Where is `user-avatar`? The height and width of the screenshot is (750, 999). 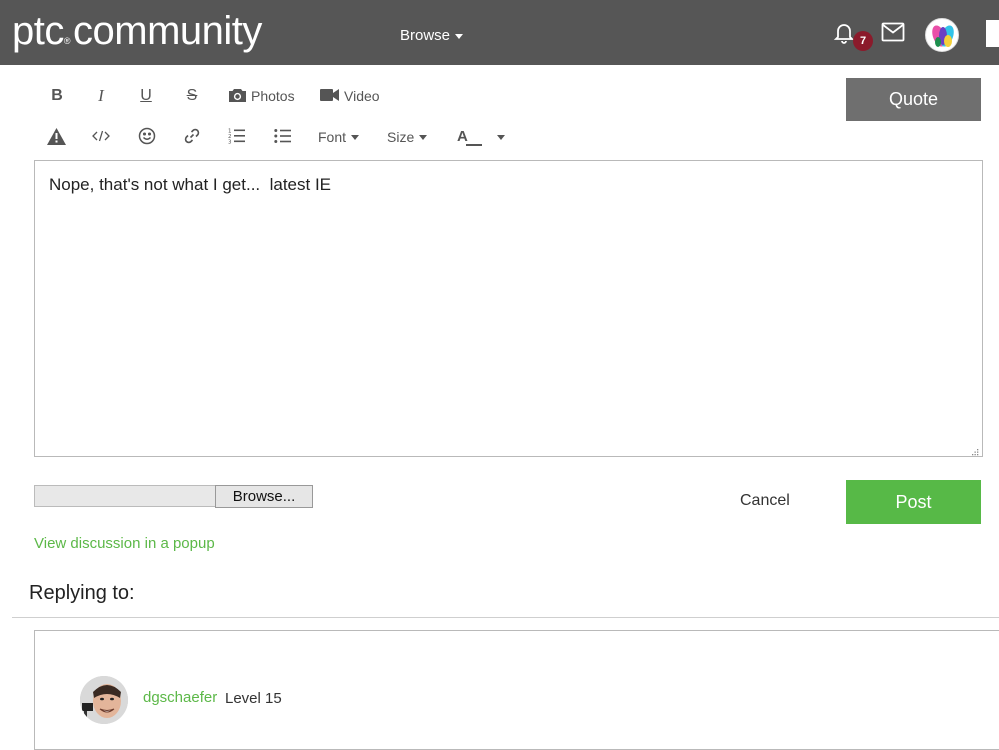
user-avatar is located at coordinates (942, 35).